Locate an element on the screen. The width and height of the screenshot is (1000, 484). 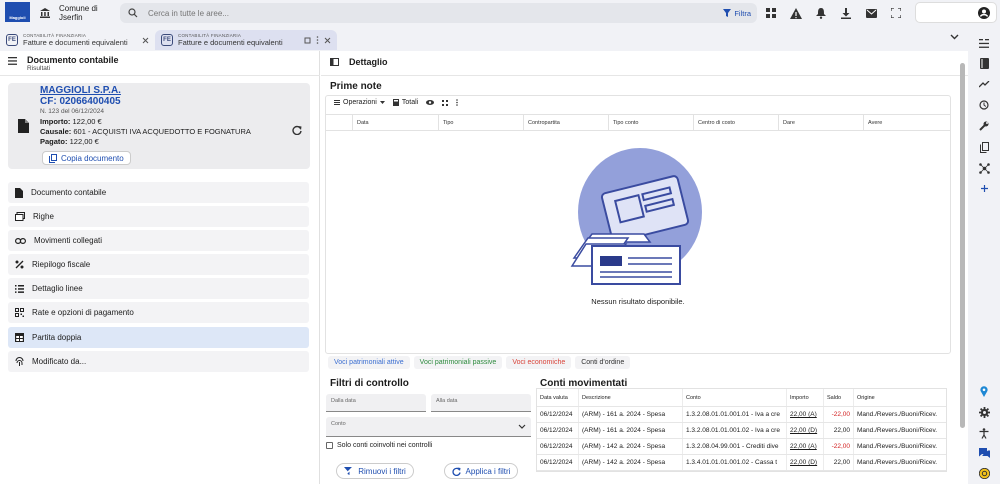
filter-icon is located at coordinates (727, 13).